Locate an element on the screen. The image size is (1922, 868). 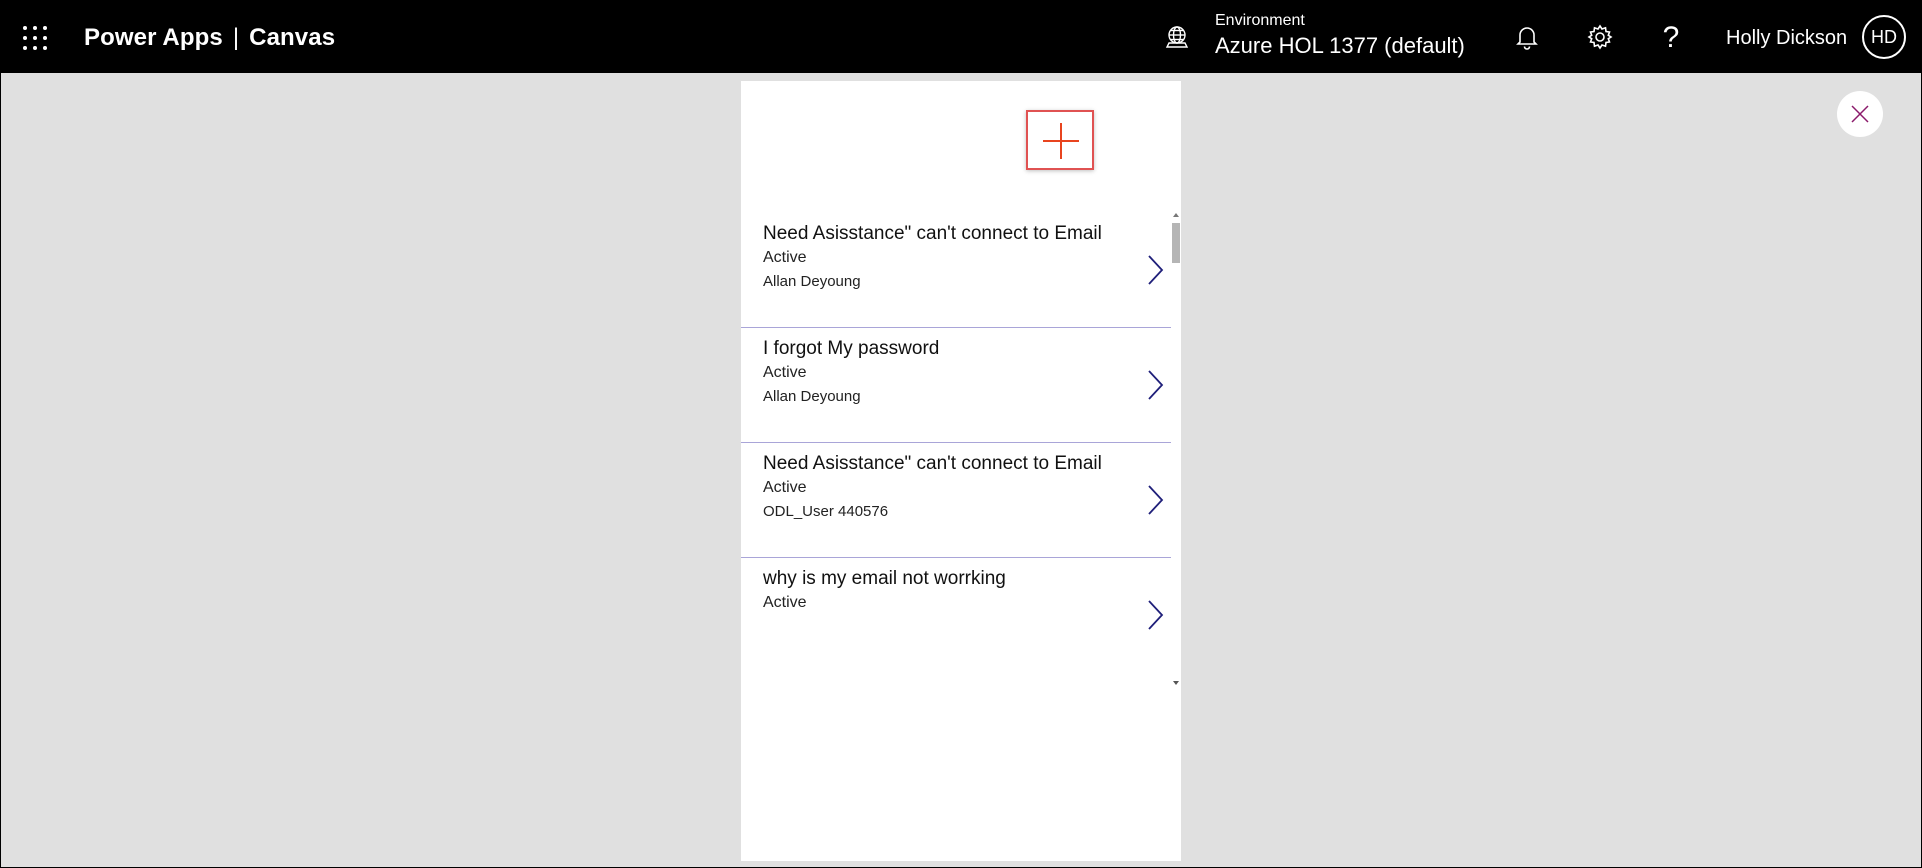
section-name: Canvas is located at coordinates (292, 37).